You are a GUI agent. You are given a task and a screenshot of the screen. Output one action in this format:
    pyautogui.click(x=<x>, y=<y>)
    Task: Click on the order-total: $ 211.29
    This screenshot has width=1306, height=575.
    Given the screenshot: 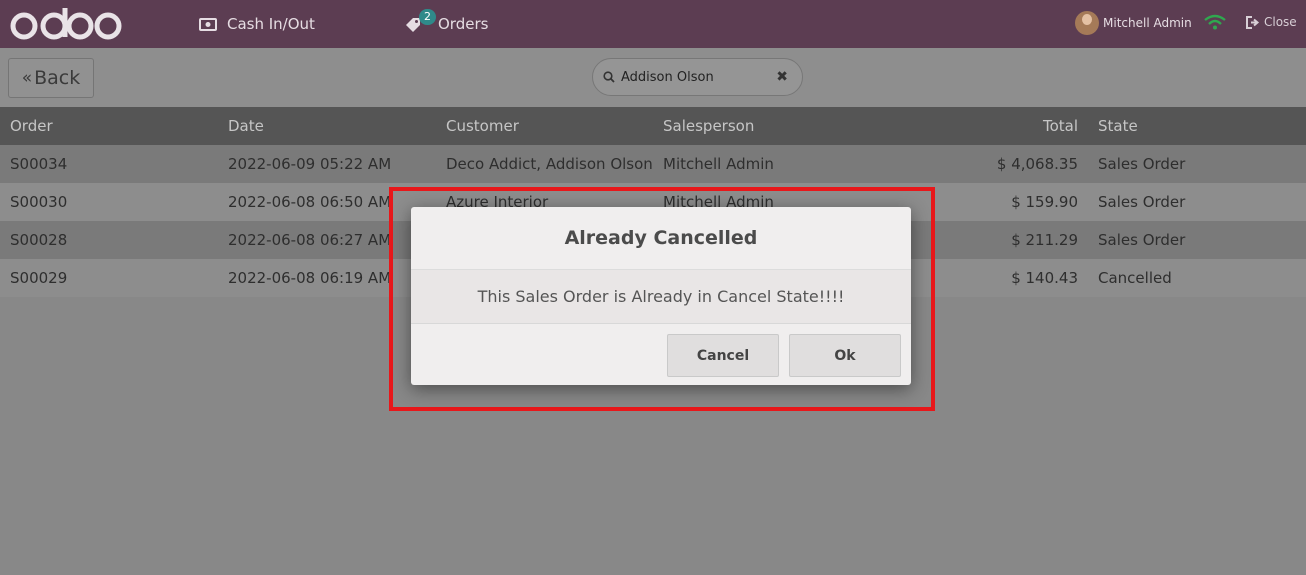 What is the action you would take?
    pyautogui.click(x=1044, y=240)
    